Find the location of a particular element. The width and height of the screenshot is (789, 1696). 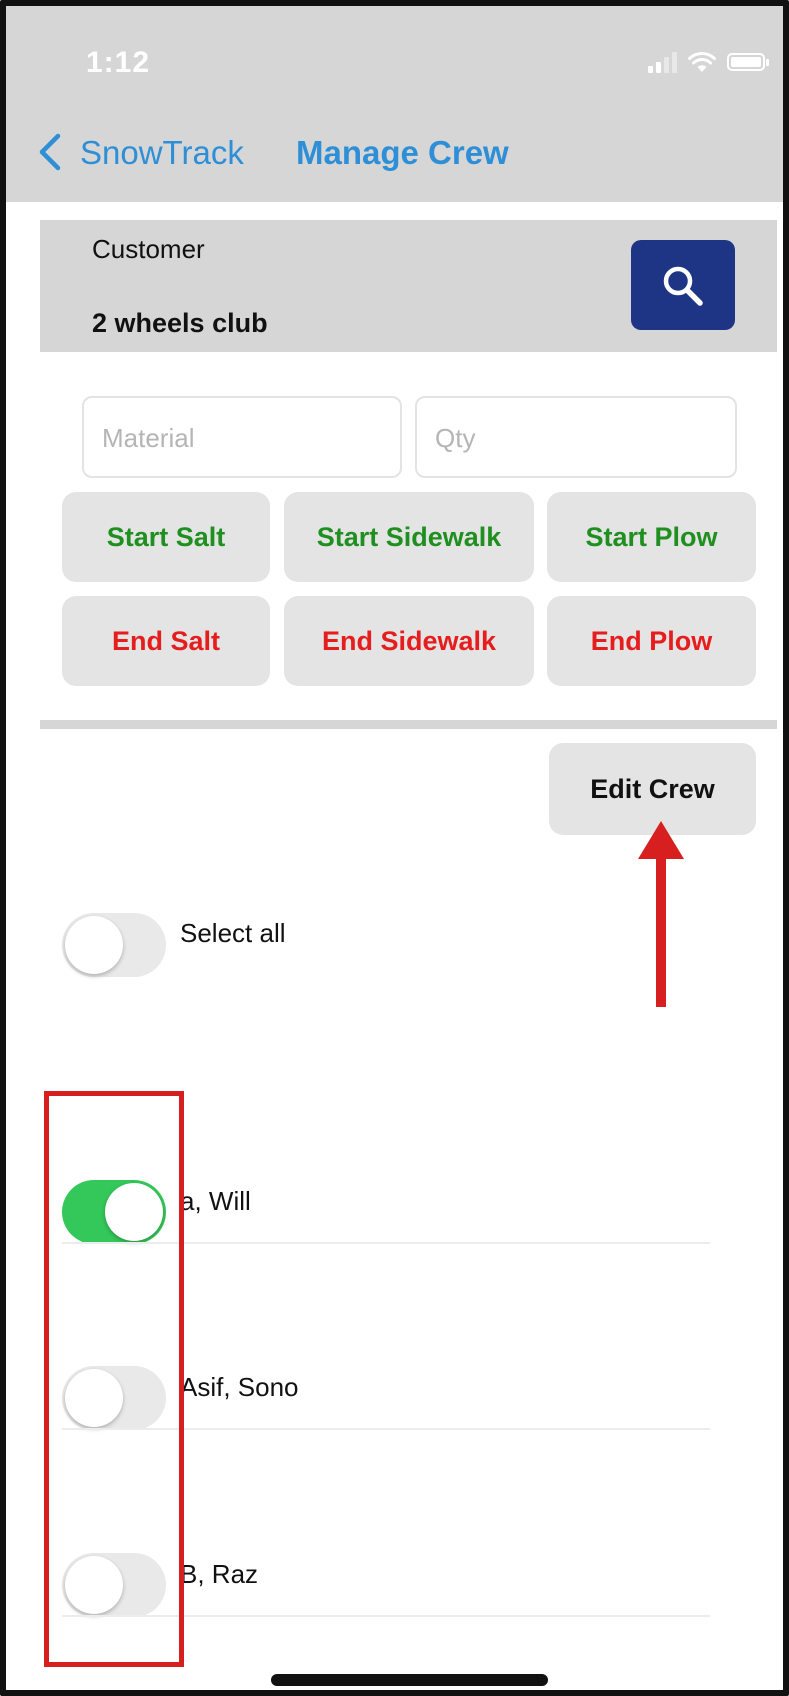

search-button is located at coordinates (683, 285).